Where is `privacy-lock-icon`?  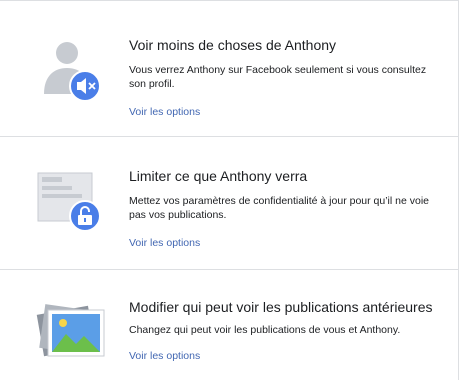 privacy-lock-icon is located at coordinates (72, 207).